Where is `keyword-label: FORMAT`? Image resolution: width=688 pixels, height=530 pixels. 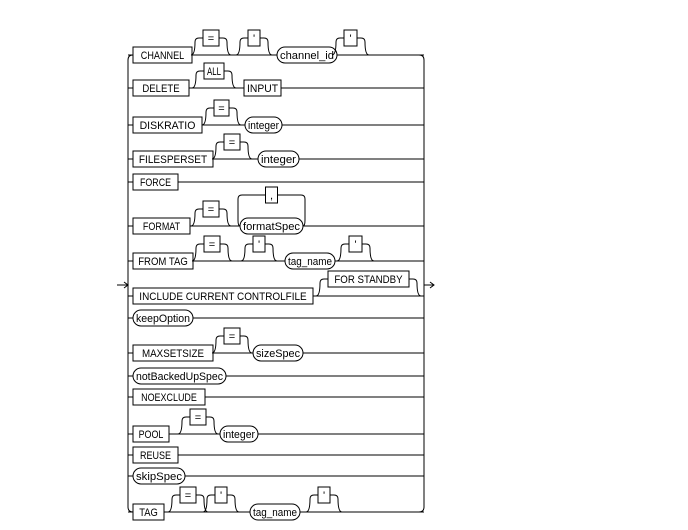 keyword-label: FORMAT is located at coordinates (161, 227).